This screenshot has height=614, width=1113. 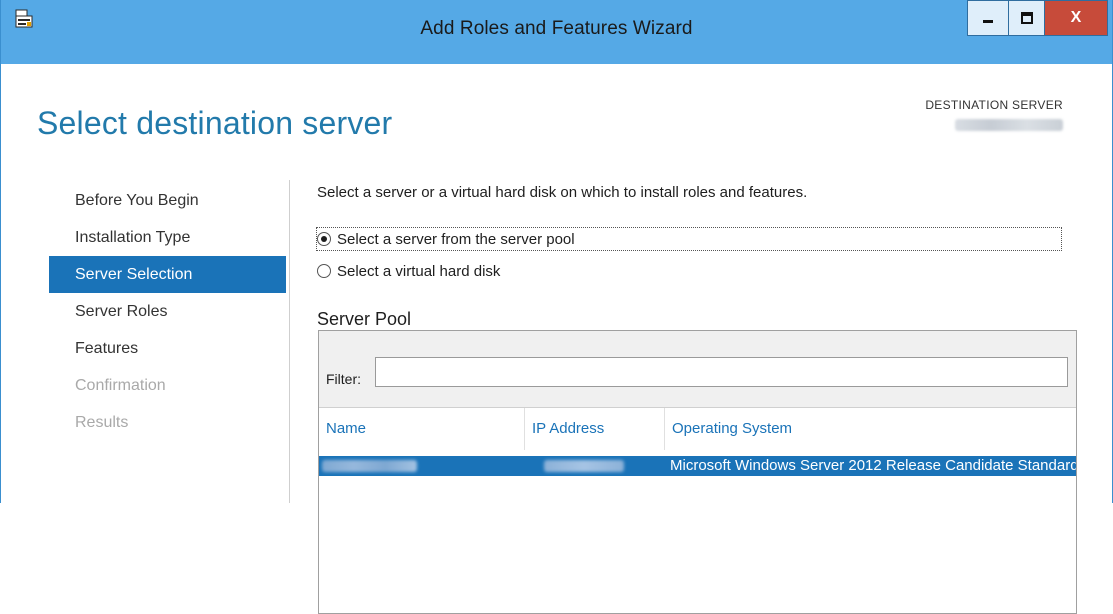 I want to click on filter-label: Filter:, so click(x=343, y=379).